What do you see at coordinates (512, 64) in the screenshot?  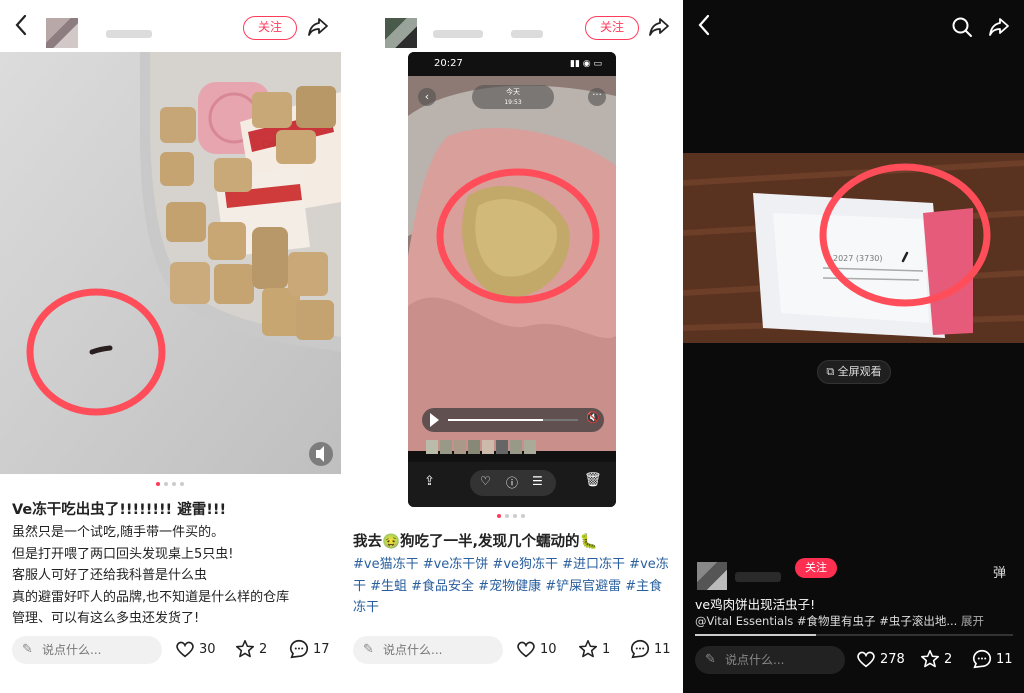 I see `phone-status-bar: 20:27 ▮▮ ◉ ▭` at bounding box center [512, 64].